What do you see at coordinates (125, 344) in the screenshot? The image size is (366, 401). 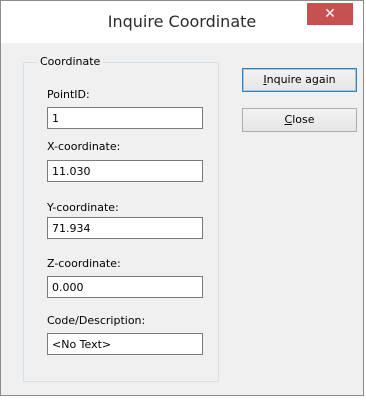 I see `code-description-input` at bounding box center [125, 344].